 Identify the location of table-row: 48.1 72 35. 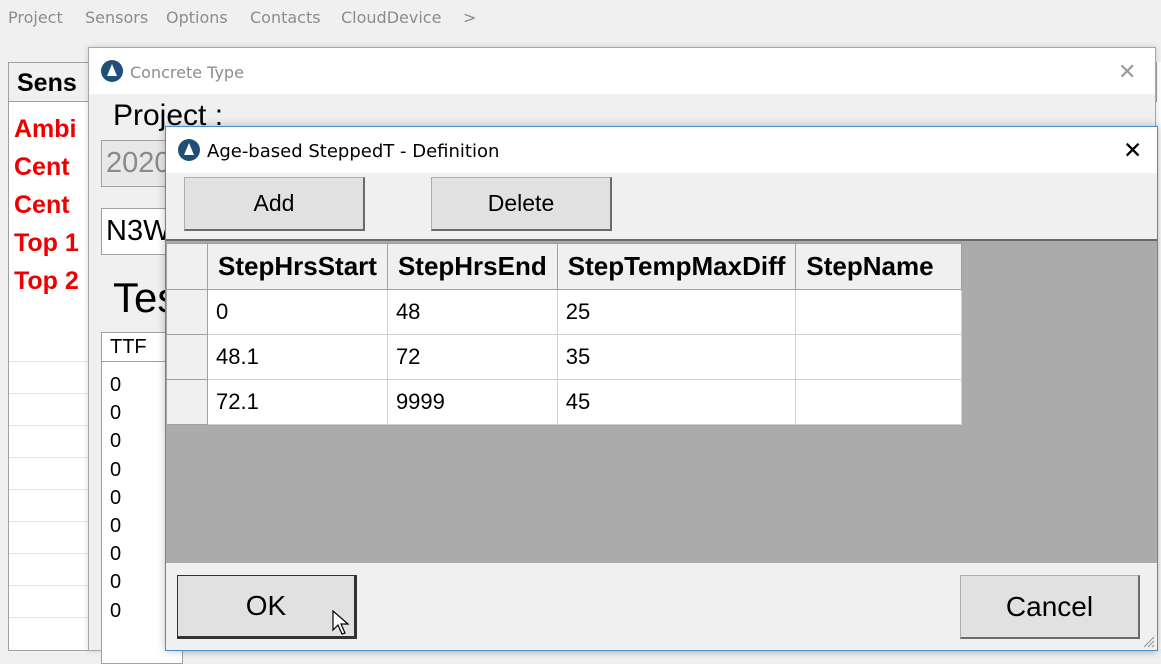
(564, 357).